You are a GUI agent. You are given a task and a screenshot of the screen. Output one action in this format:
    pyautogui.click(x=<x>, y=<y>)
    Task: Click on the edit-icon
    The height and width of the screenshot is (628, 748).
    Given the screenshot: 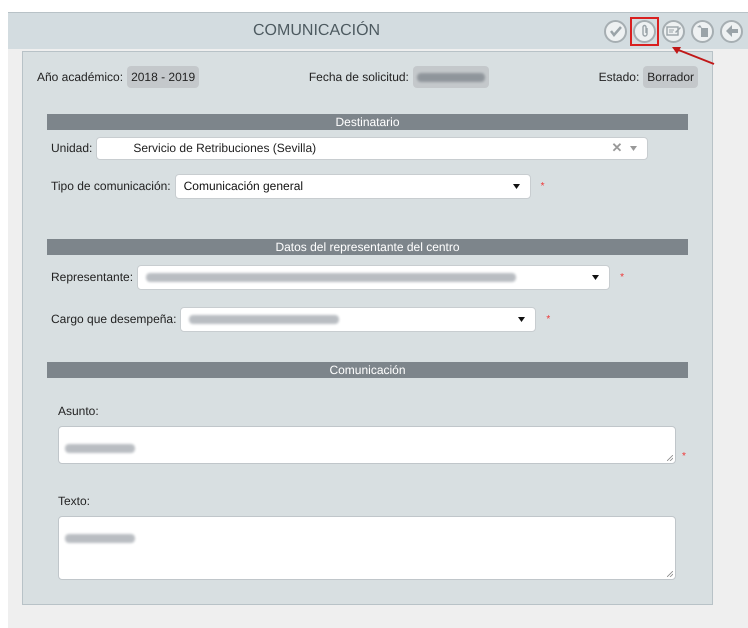 What is the action you would take?
    pyautogui.click(x=674, y=31)
    